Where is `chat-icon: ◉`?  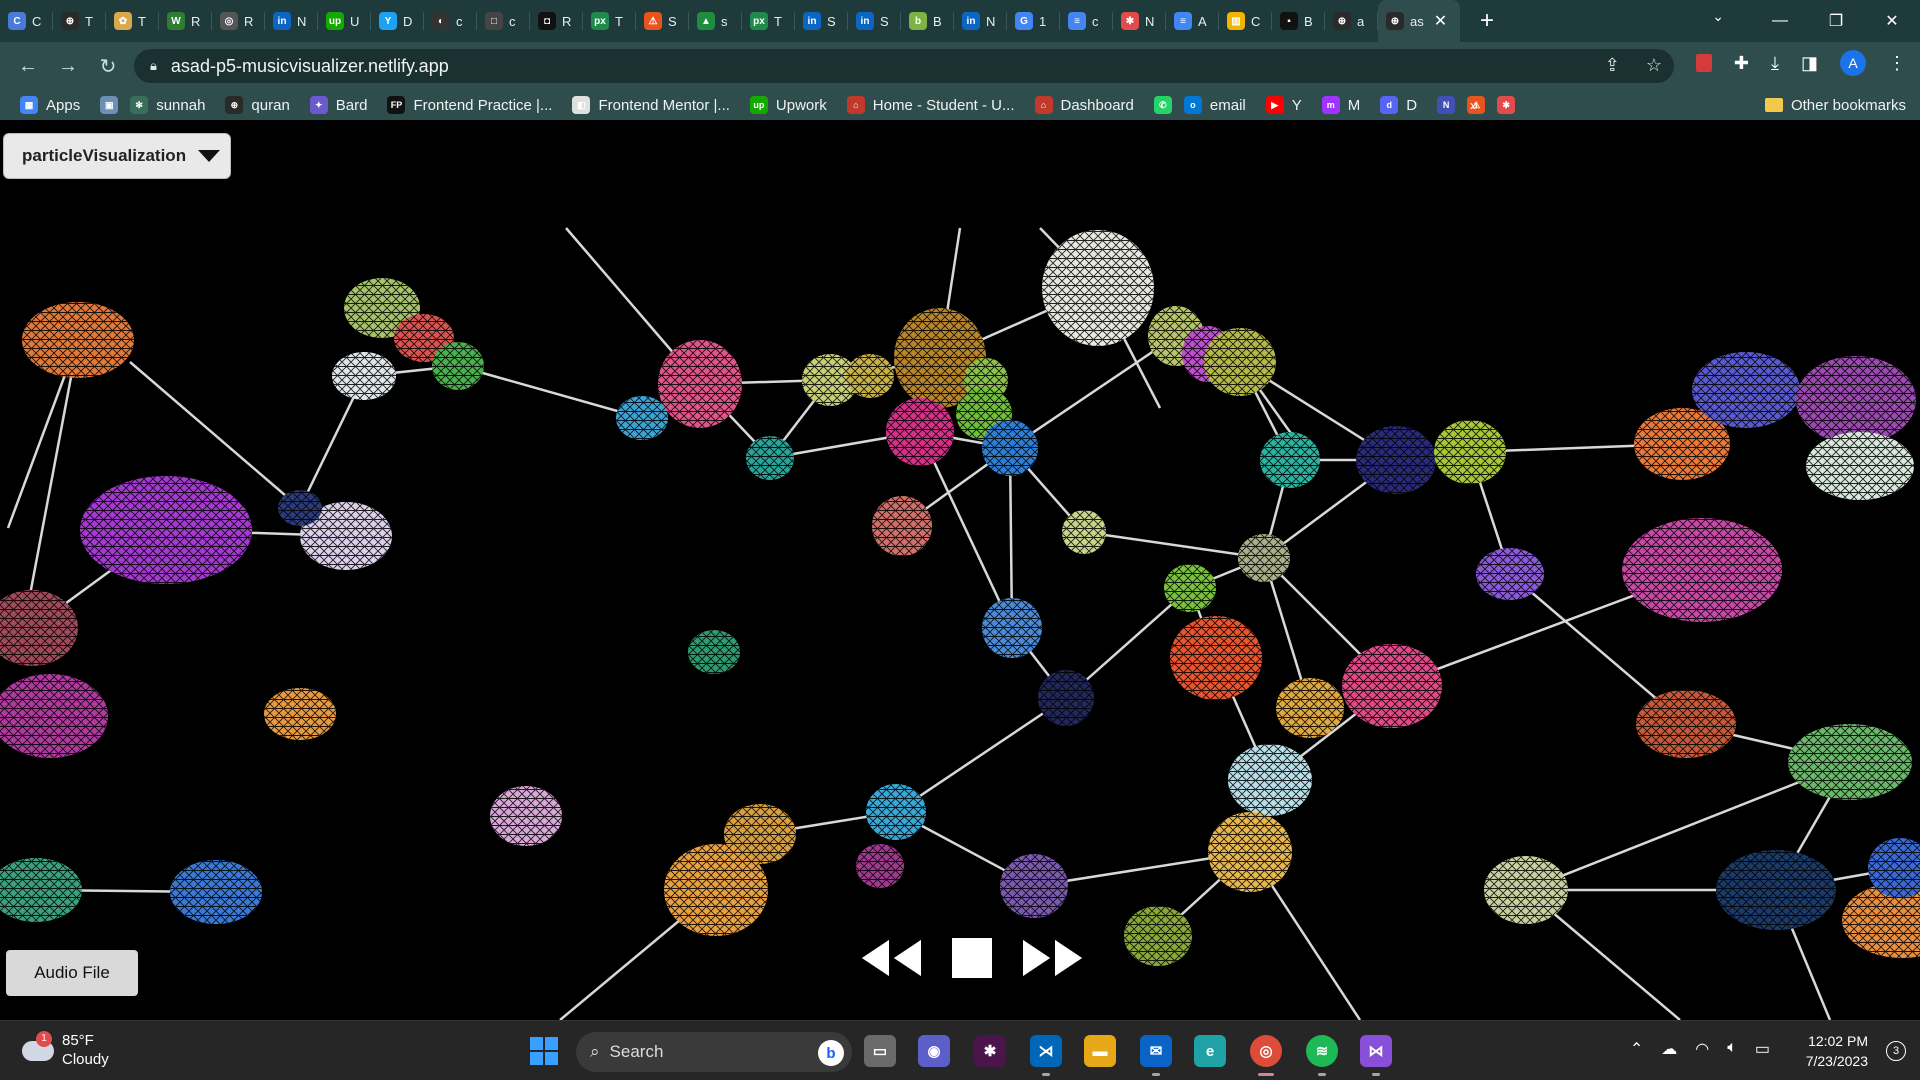
chat-icon: ◉ is located at coordinates (934, 1051).